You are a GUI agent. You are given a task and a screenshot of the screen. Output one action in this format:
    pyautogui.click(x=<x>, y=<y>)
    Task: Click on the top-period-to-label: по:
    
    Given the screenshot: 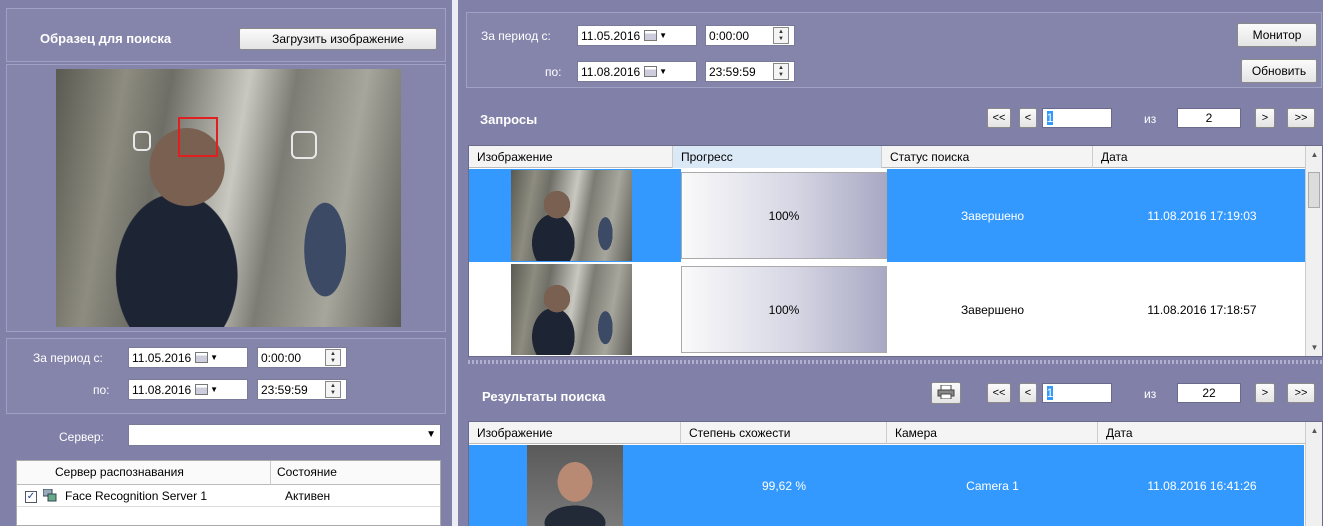 What is the action you would take?
    pyautogui.click(x=553, y=72)
    